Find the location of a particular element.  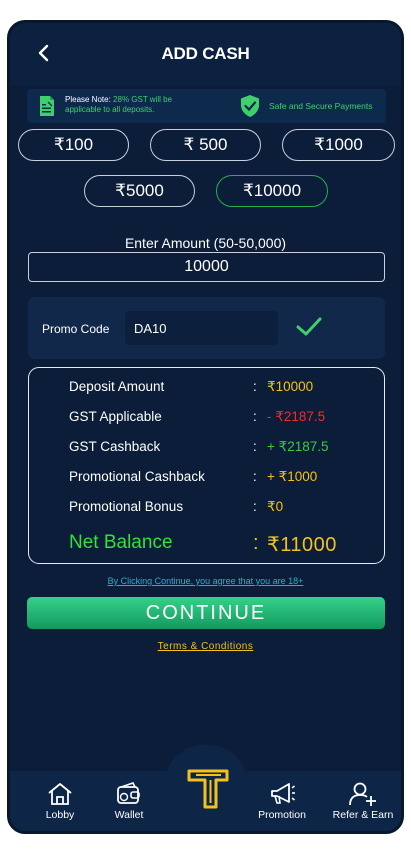

promo-code-label: Promo Code is located at coordinates (76, 329).